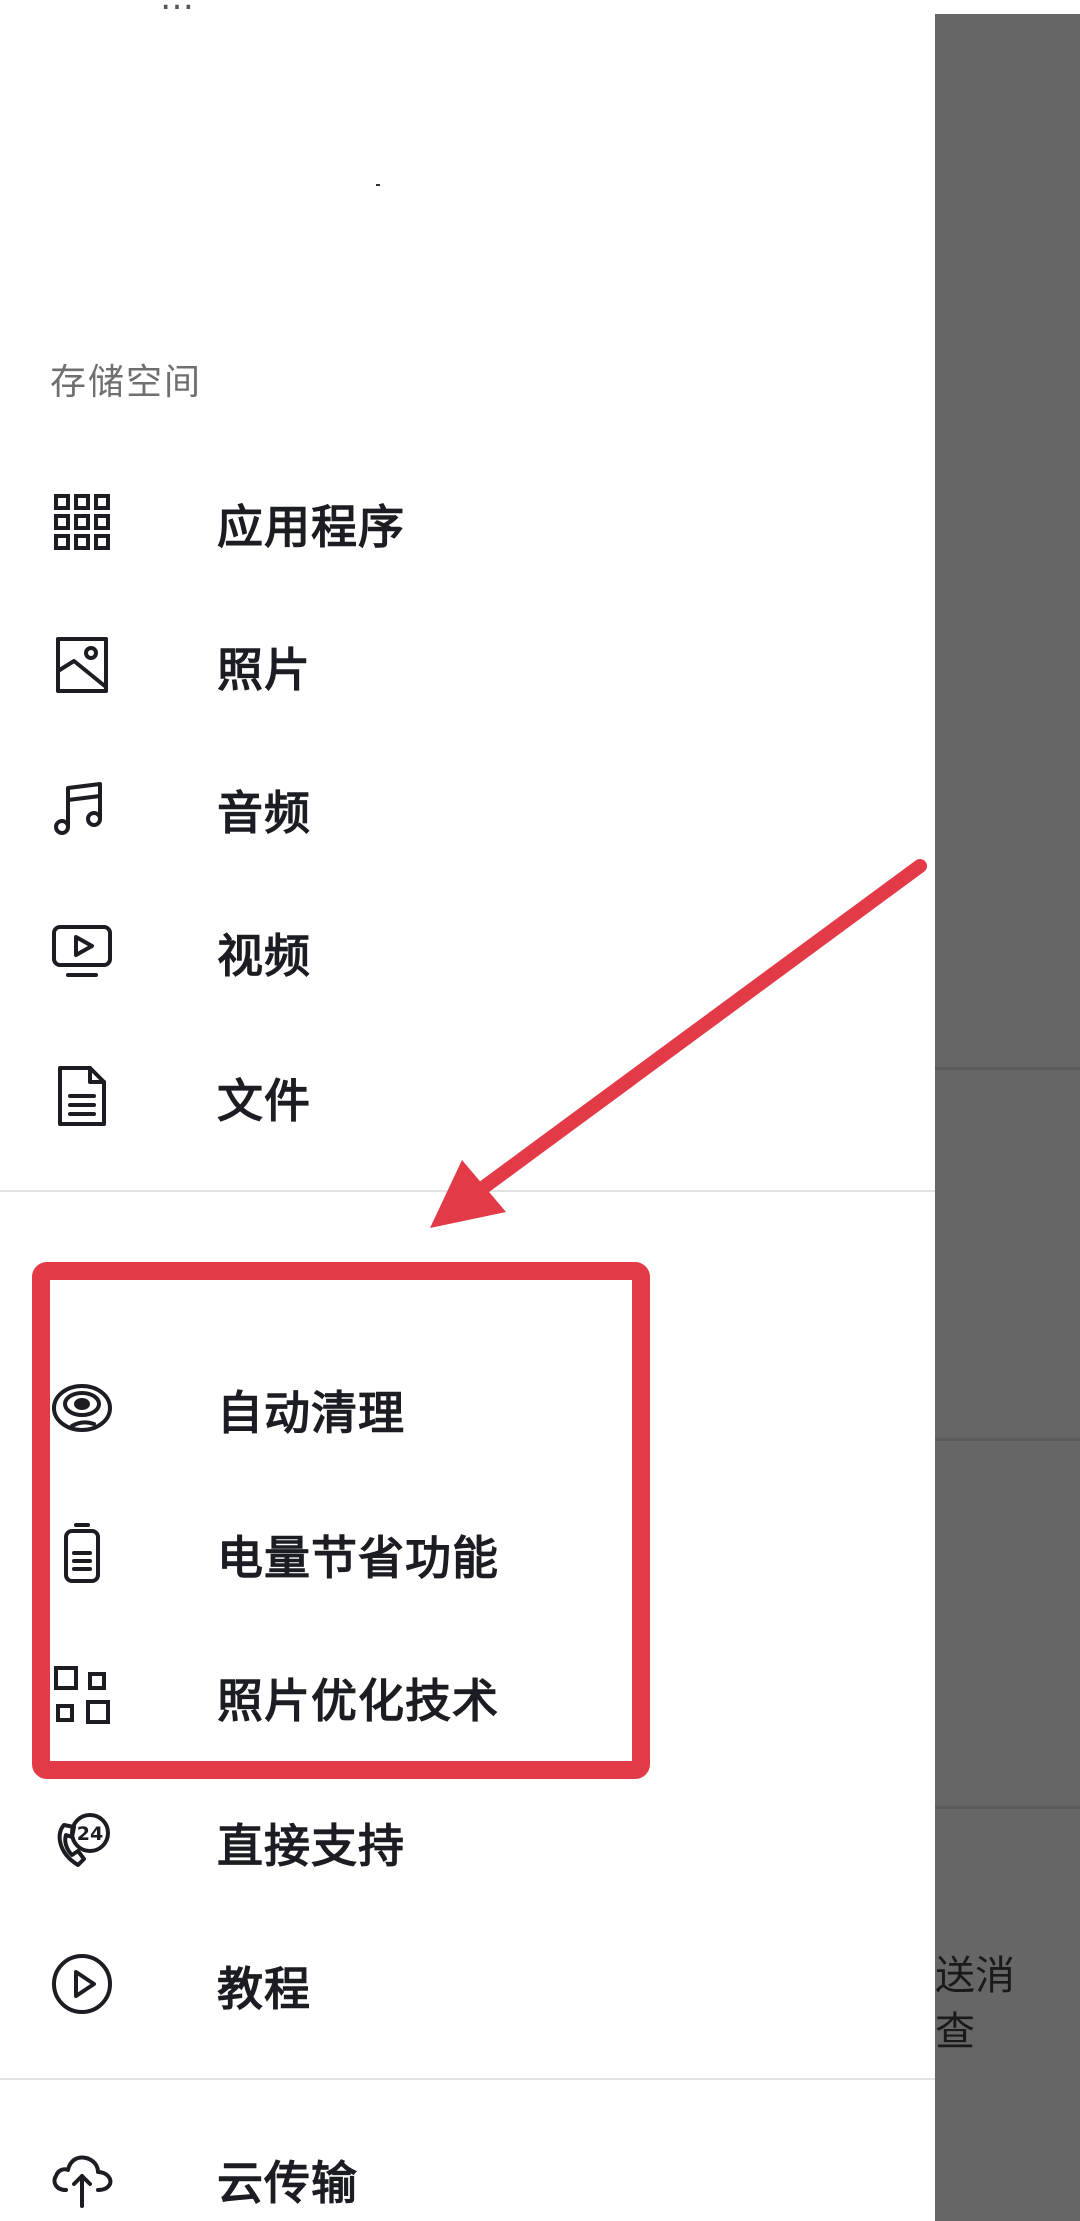 The width and height of the screenshot is (1080, 2221). Describe the element at coordinates (467, 807) in the screenshot. I see `menu-item-audio: 音频` at that location.